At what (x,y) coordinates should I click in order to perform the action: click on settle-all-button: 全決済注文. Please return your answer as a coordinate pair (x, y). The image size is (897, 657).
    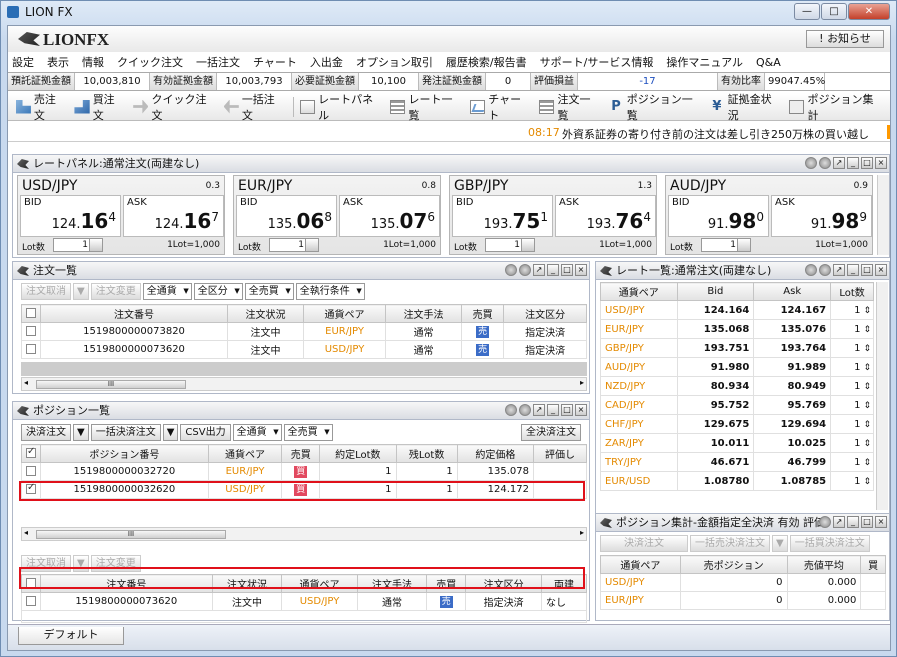
    Looking at the image, I should click on (551, 432).